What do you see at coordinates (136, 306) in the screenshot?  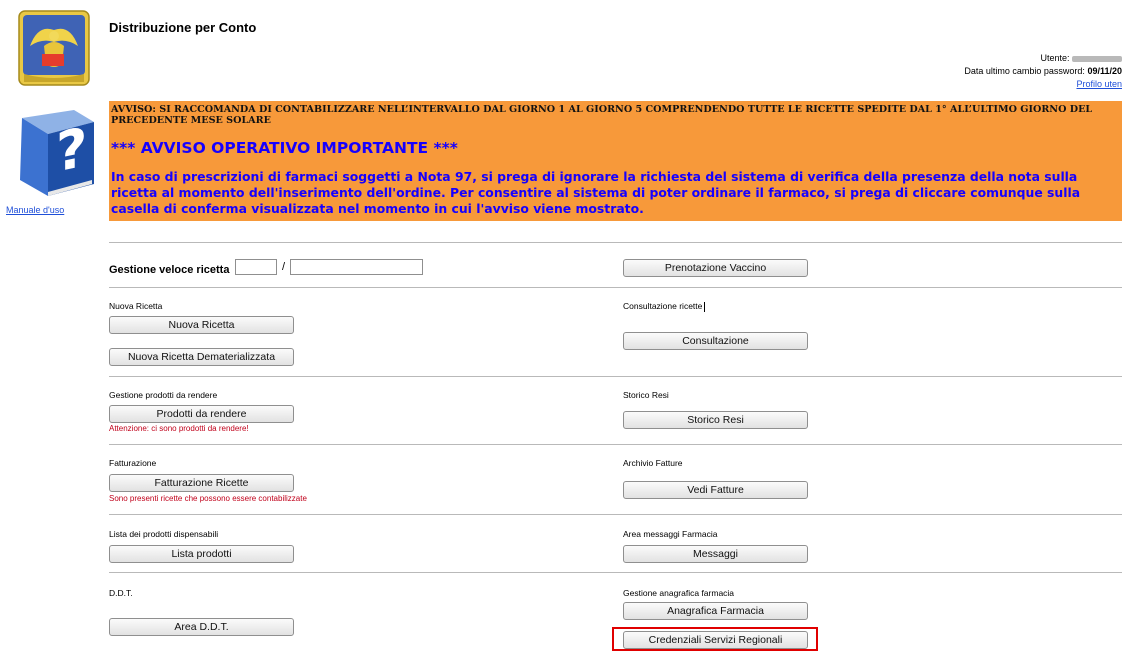 I see `nuova-ricetta-label: Nuova Ricetta` at bounding box center [136, 306].